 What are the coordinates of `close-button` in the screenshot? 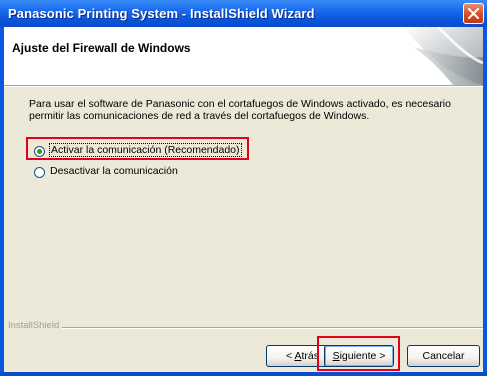 It's located at (473, 13).